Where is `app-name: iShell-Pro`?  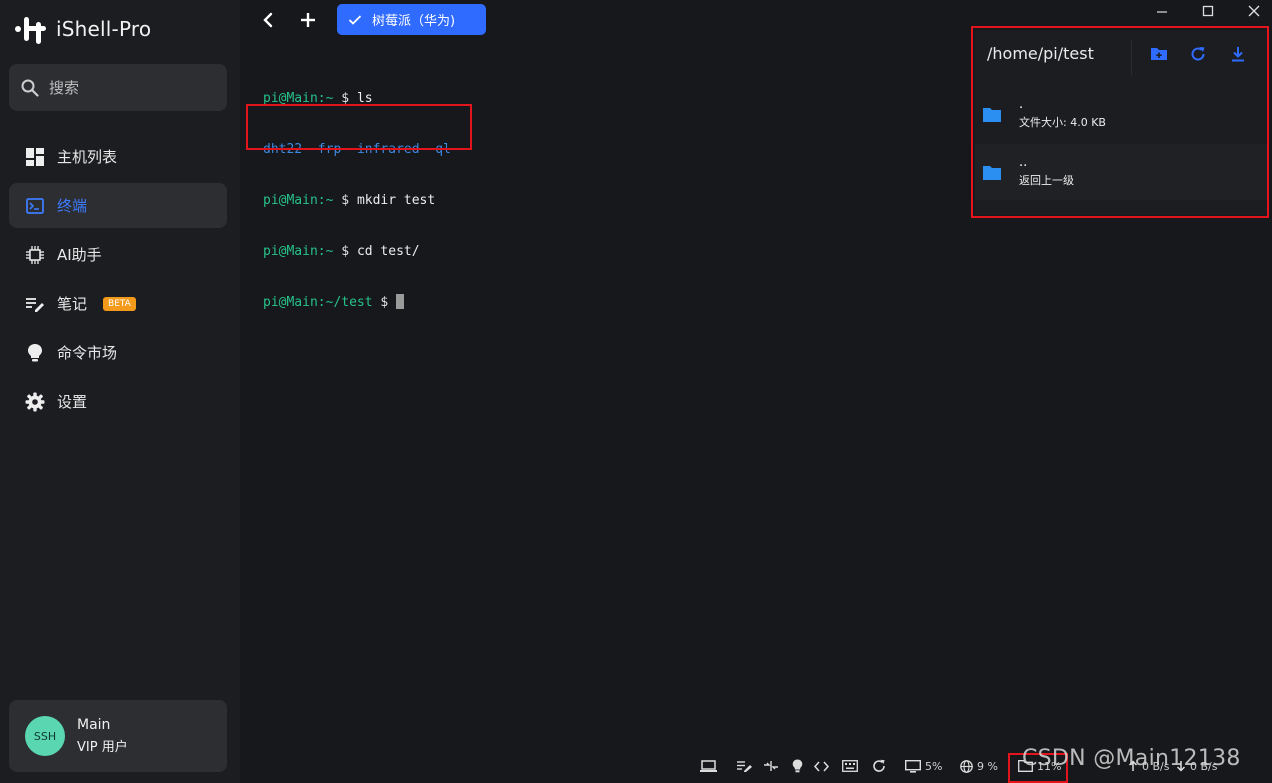
app-name: iShell-Pro is located at coordinates (104, 29).